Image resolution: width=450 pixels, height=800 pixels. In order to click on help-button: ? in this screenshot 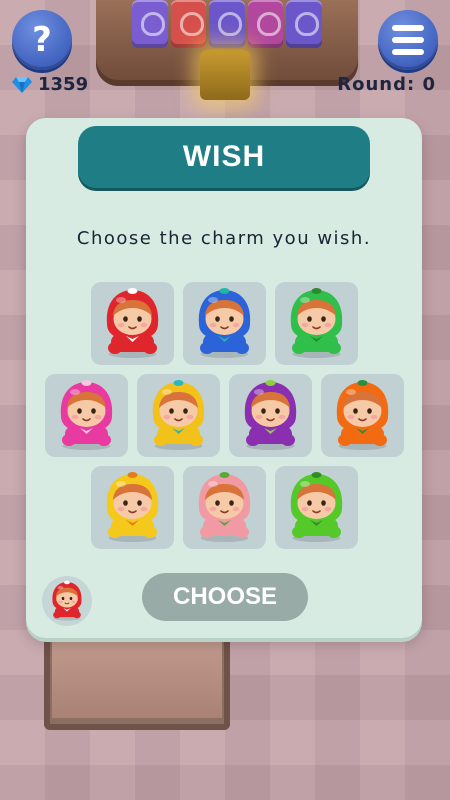, I will do `click(42, 40)`.